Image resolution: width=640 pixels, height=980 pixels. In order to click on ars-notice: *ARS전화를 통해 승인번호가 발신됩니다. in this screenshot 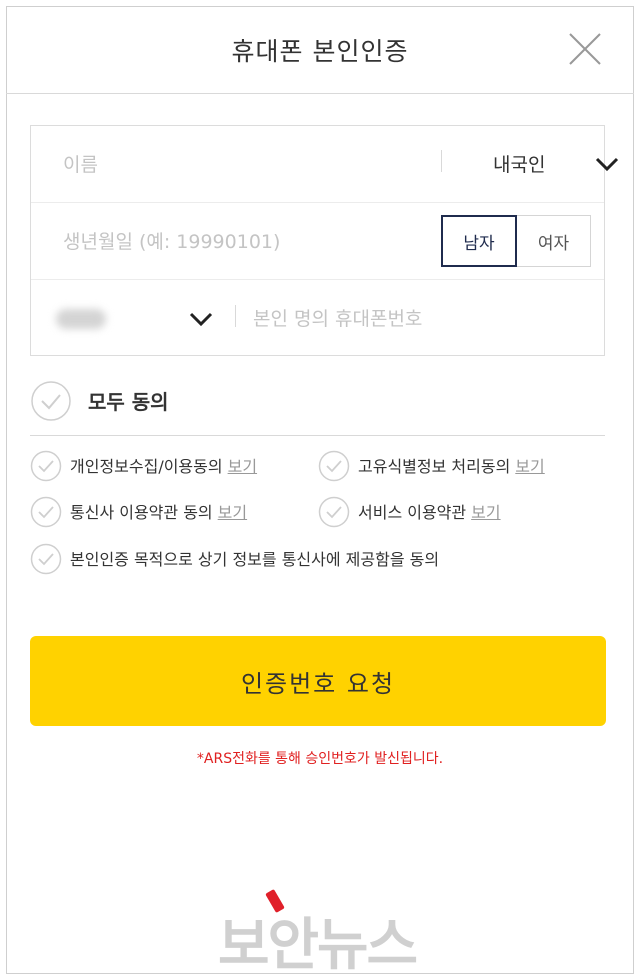, I will do `click(320, 759)`.